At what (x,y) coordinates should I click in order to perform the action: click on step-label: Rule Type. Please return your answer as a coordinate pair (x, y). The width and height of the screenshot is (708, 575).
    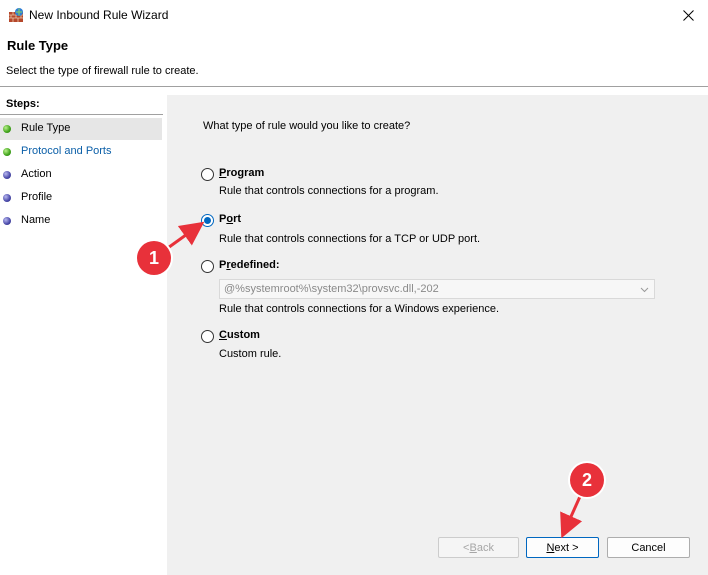
    Looking at the image, I should click on (46, 128).